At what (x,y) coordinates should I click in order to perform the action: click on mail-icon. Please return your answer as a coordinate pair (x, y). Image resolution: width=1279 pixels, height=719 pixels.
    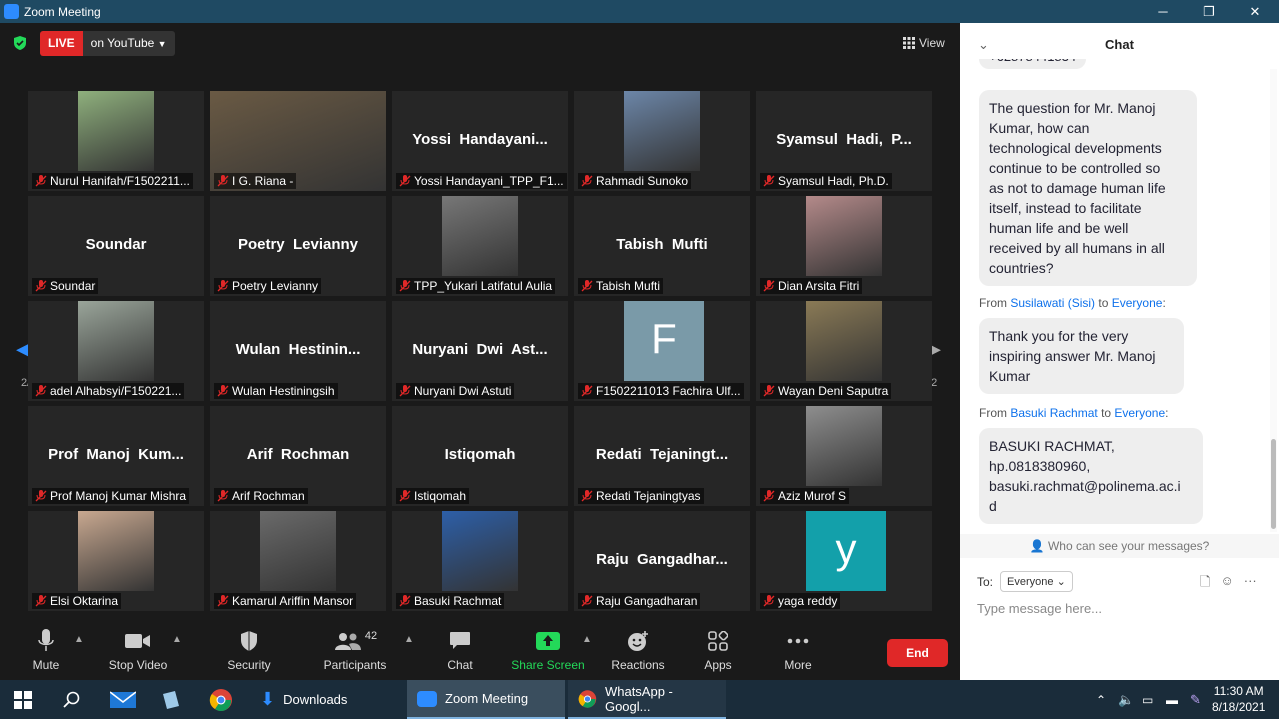
    Looking at the image, I should click on (123, 699).